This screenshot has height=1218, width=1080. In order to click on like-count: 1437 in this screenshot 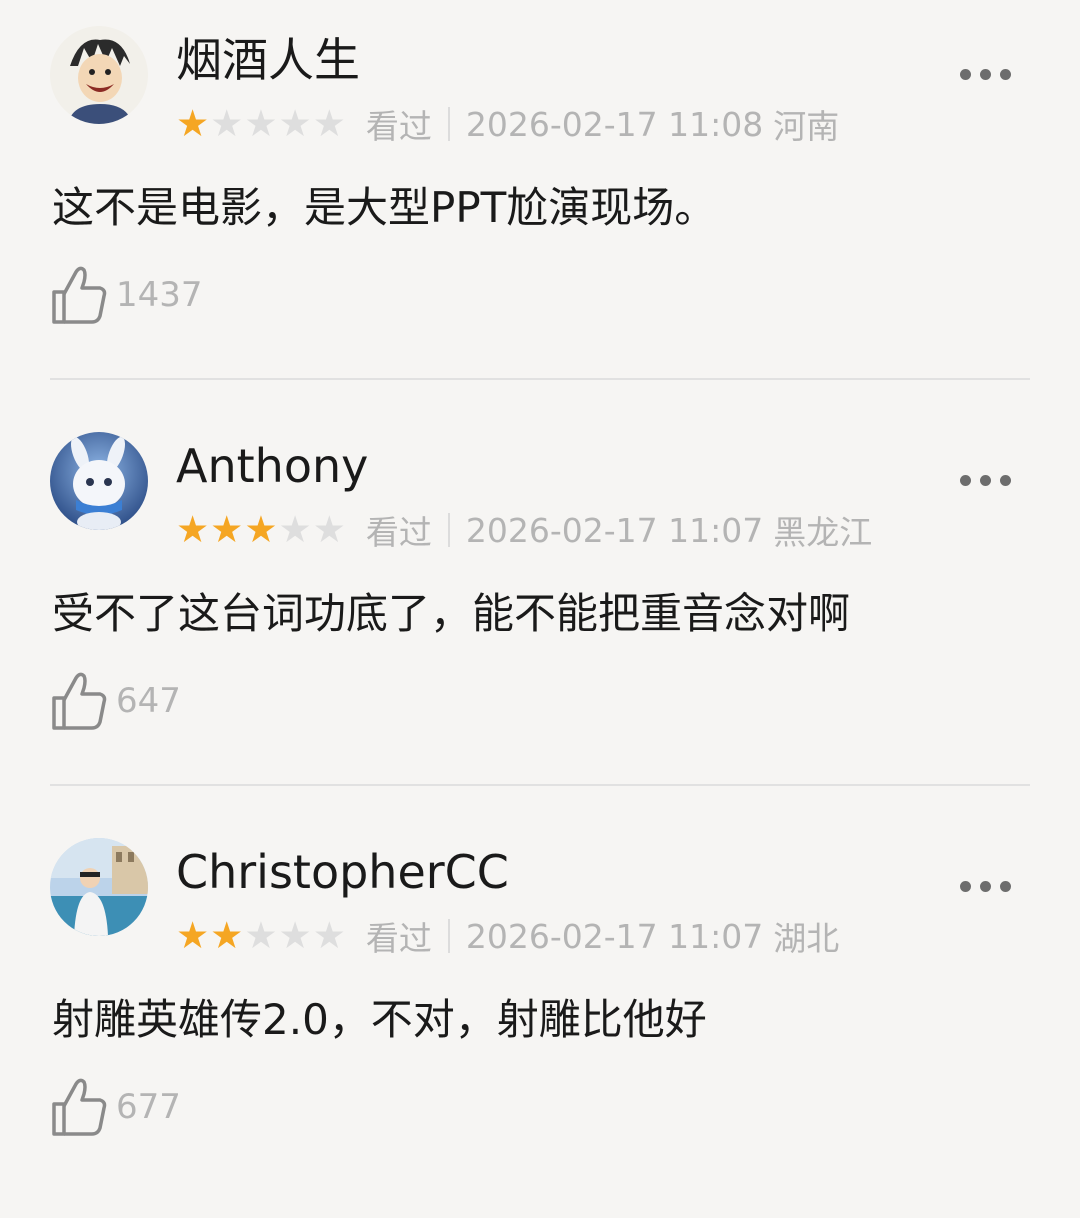, I will do `click(159, 295)`.